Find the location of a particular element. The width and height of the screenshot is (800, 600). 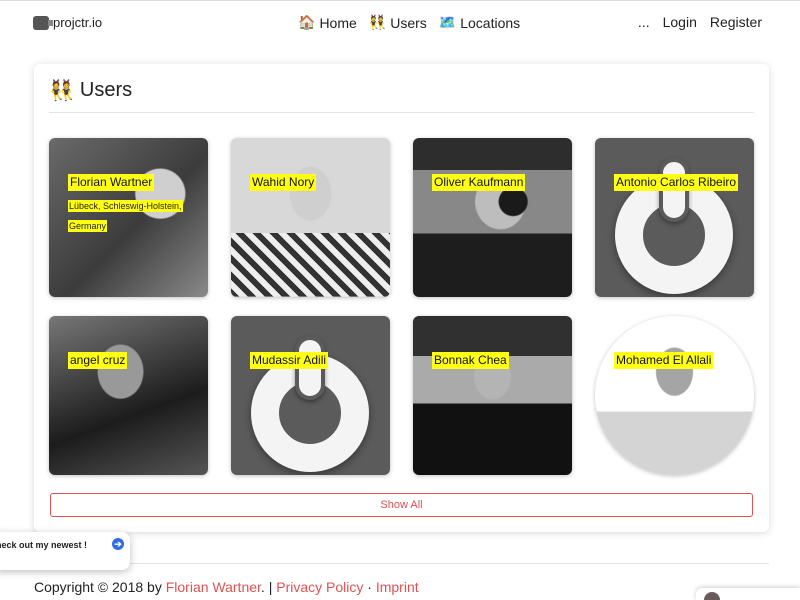

user-tile-mudassir-adili: Mudassir Adili is located at coordinates (310, 395).